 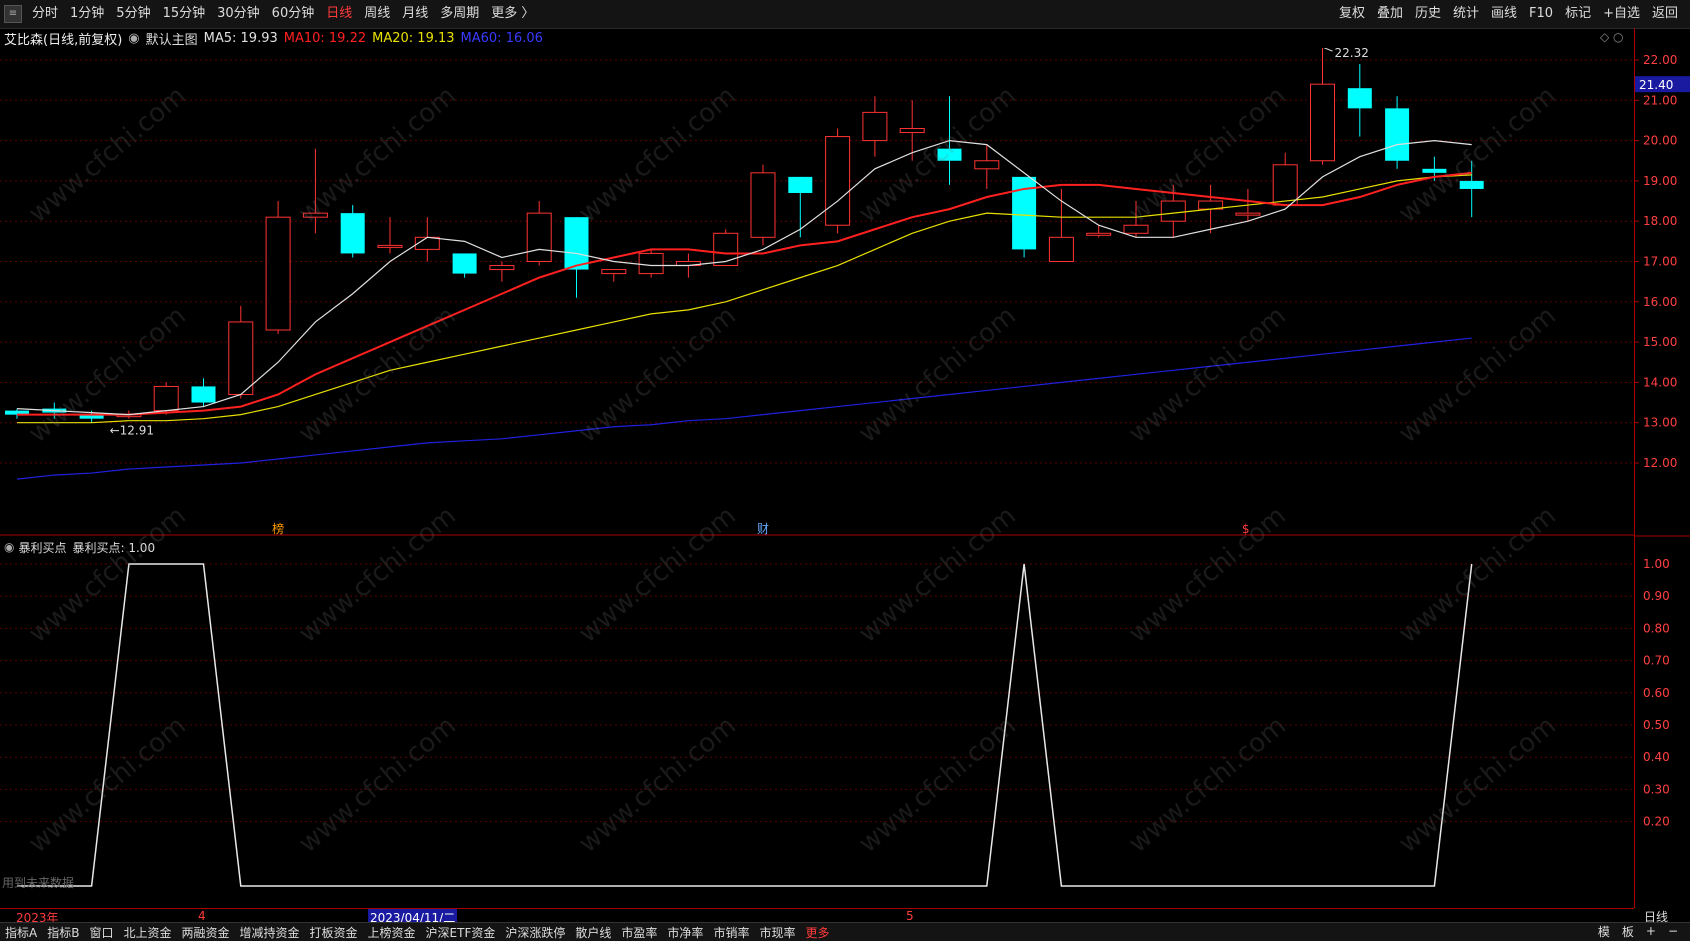 I want to click on indicator-tab: 打板资金, so click(x=334, y=932).